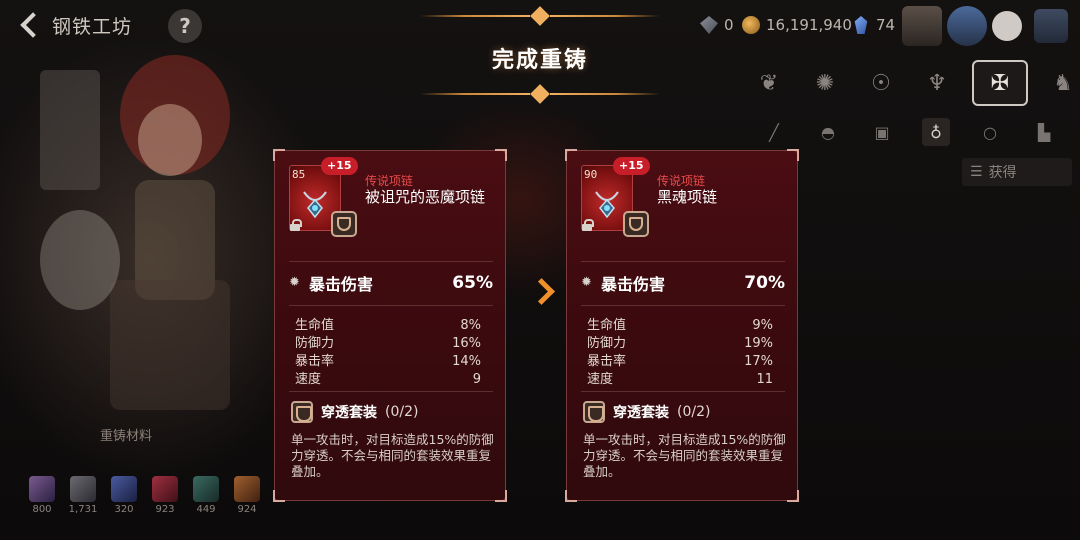 The width and height of the screenshot is (1080, 540). I want to click on sub-stat-value: 11, so click(764, 379).